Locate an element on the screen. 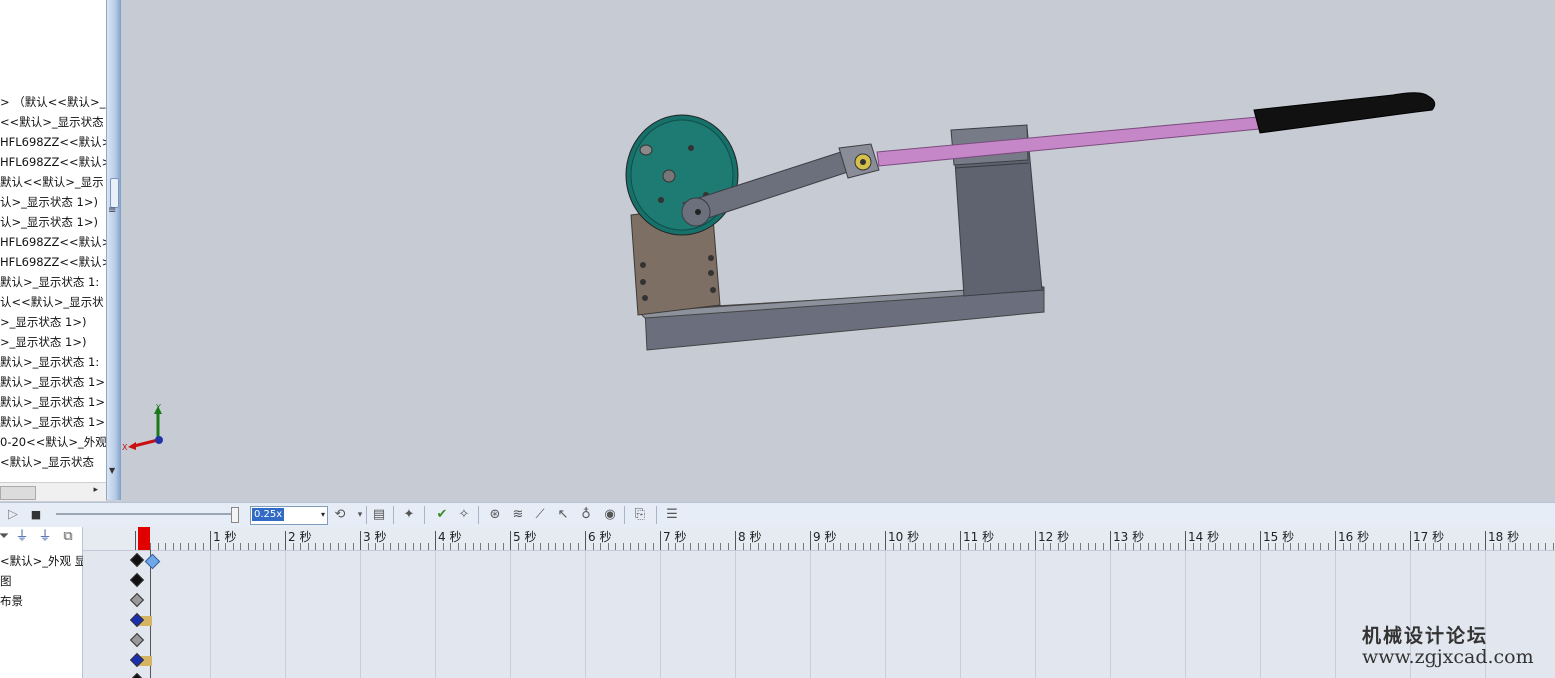 Image resolution: width=1555 pixels, height=678 pixels. motion-feature-tree: ⏷ ⏚ ⏚ ⧉ <默认>_外观 显 图 布景 is located at coordinates (43, 602).